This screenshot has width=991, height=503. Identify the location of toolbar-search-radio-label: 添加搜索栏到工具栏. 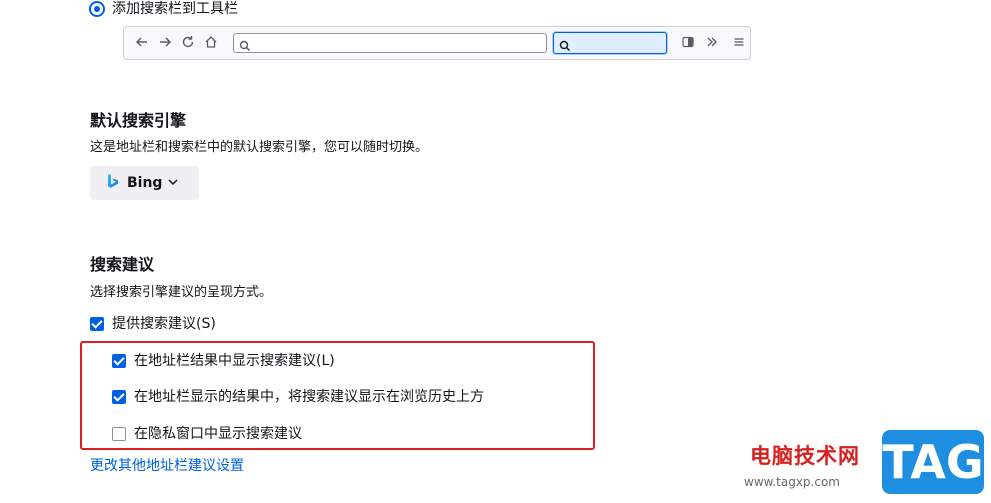
(175, 9).